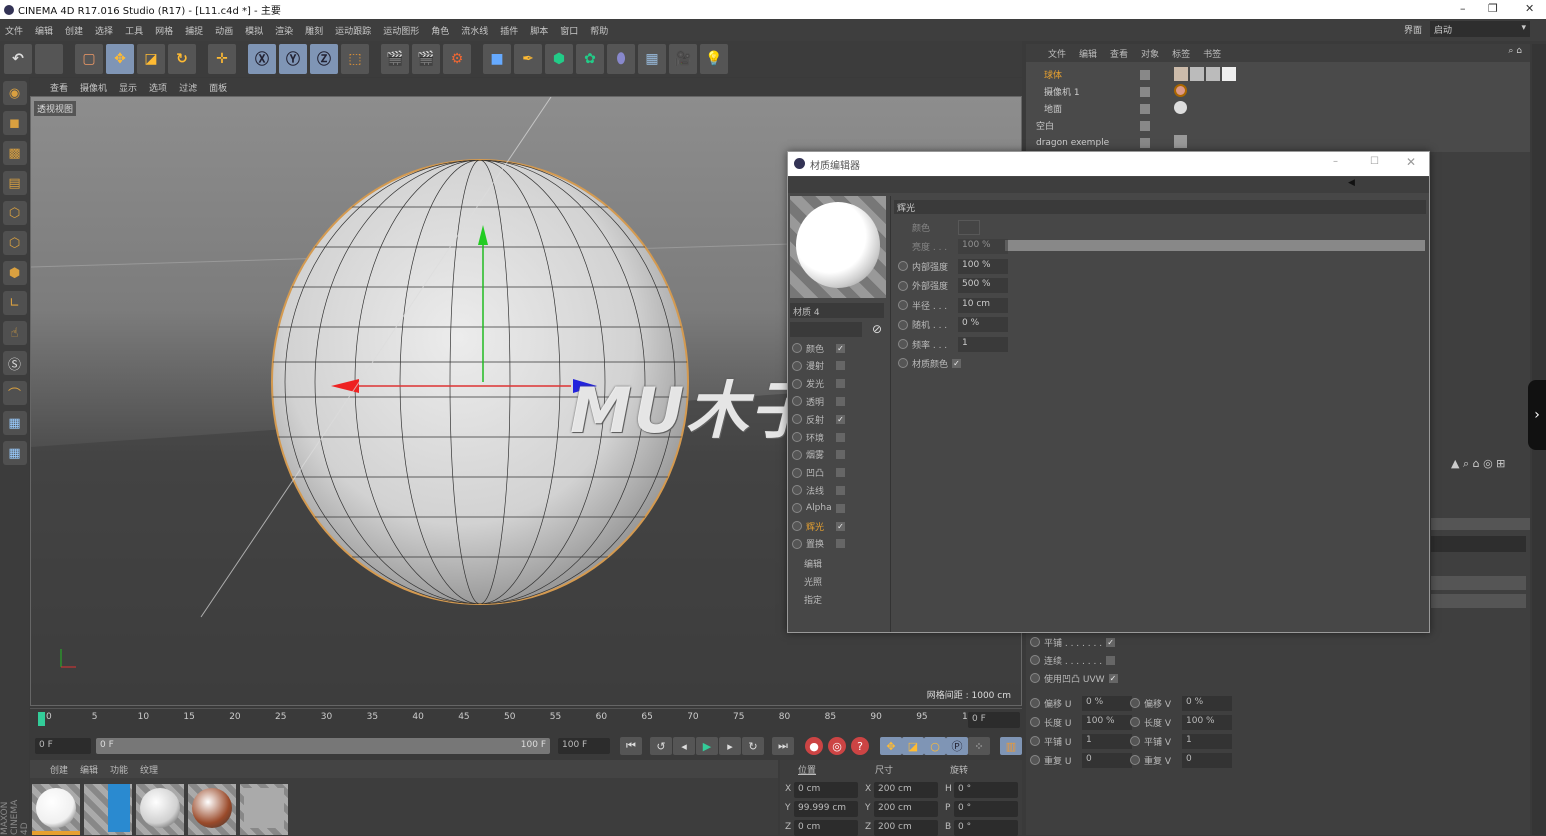  I want to click on attribute-checkbox: ✓, so click(1111, 642).